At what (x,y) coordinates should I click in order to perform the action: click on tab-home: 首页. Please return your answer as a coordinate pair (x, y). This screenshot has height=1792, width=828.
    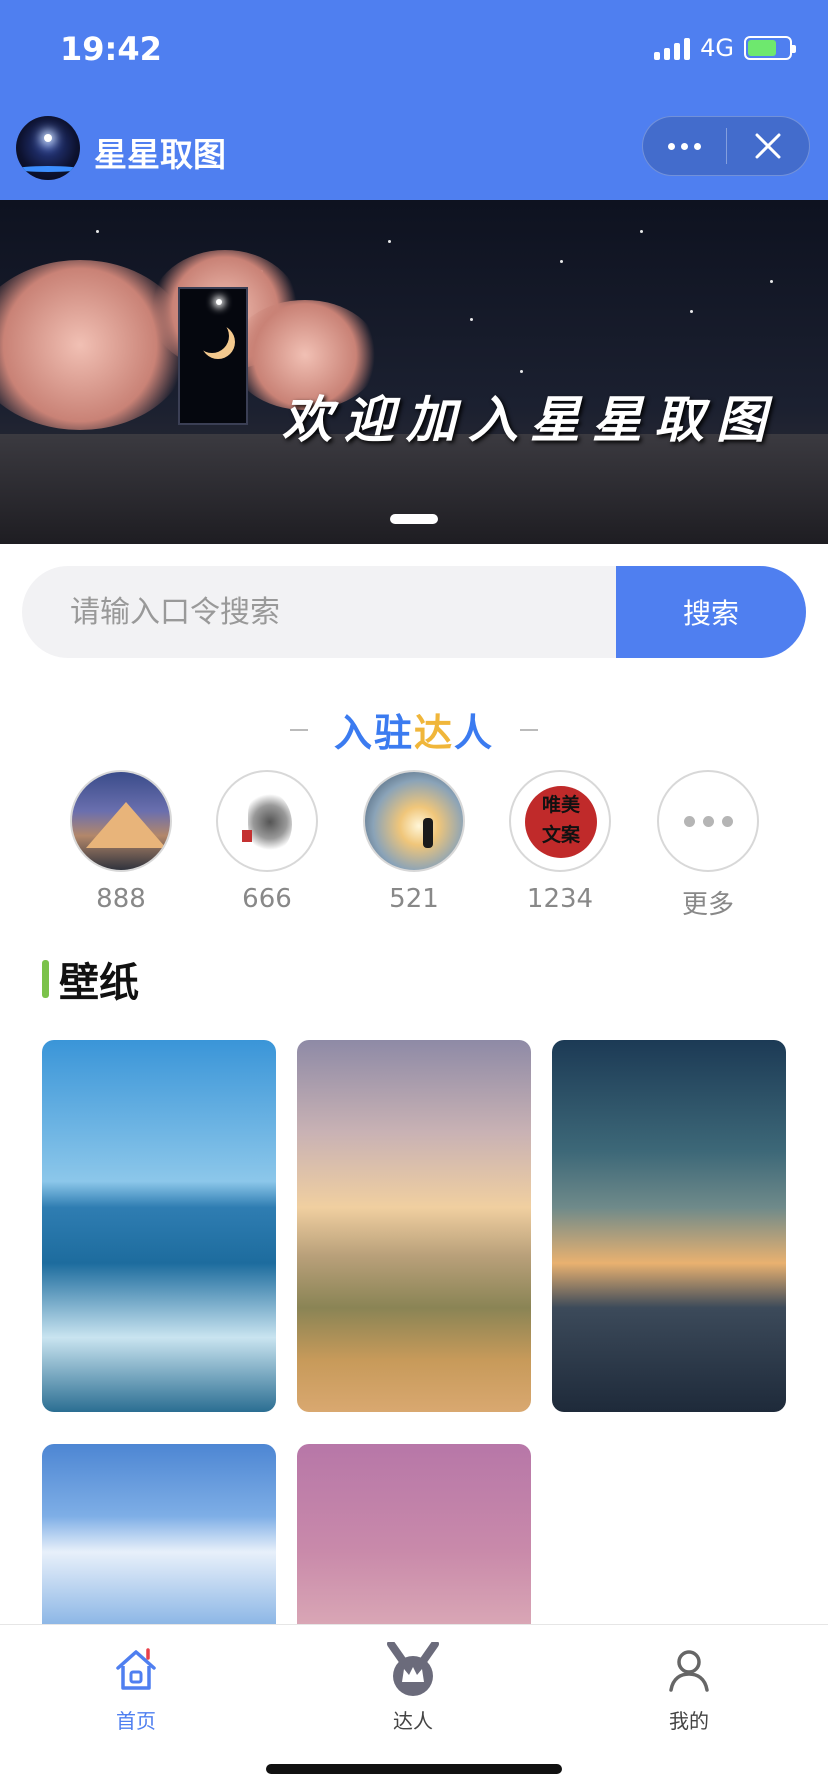
    Looking at the image, I should click on (136, 1688).